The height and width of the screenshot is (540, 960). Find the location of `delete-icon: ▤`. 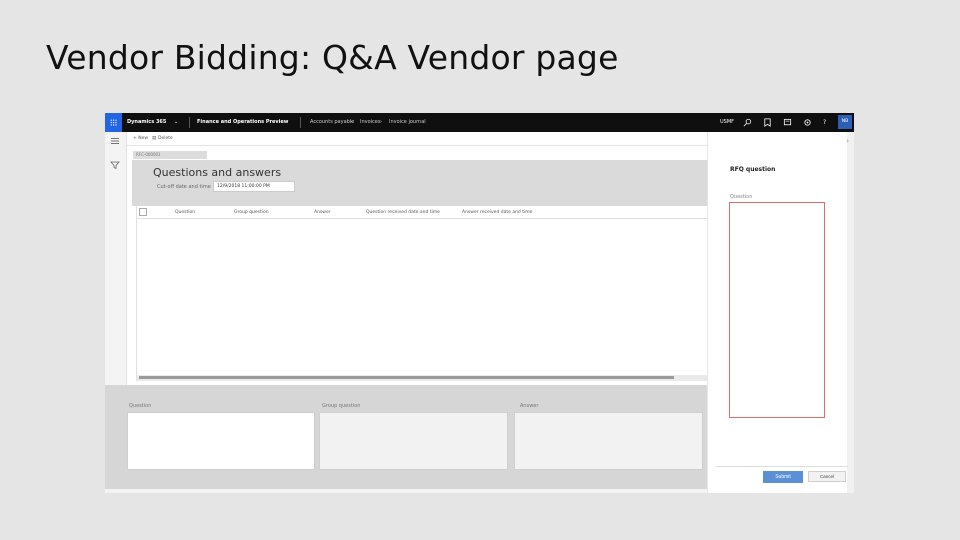

delete-icon: ▤ is located at coordinates (154, 139).